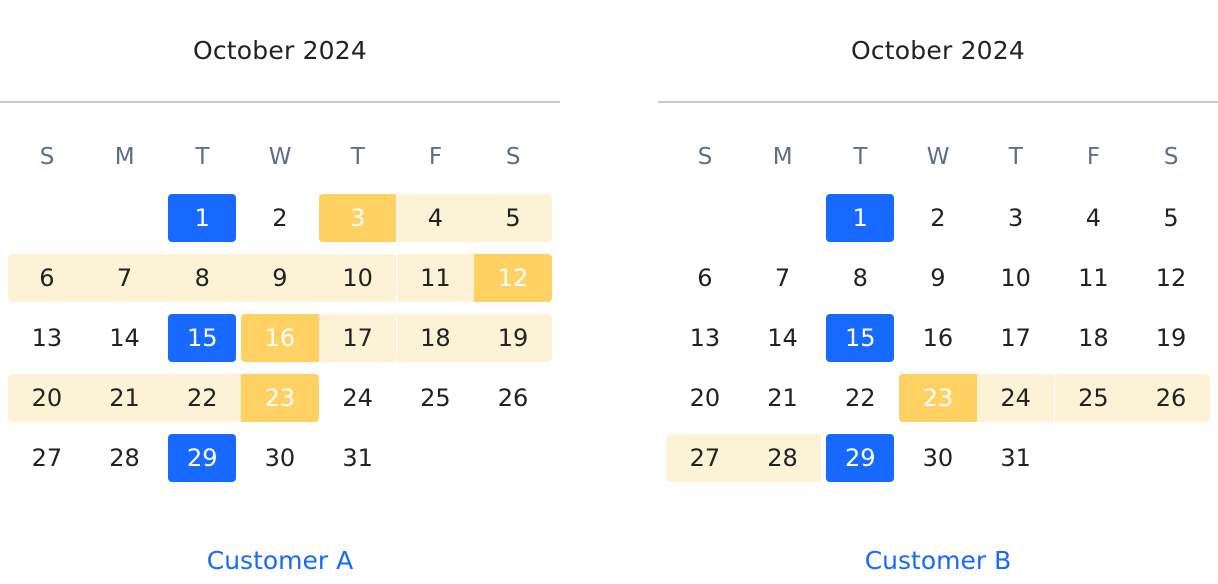 The width and height of the screenshot is (1218, 584). Describe the element at coordinates (280, 560) in the screenshot. I see `customer-a-link: Customer A` at that location.